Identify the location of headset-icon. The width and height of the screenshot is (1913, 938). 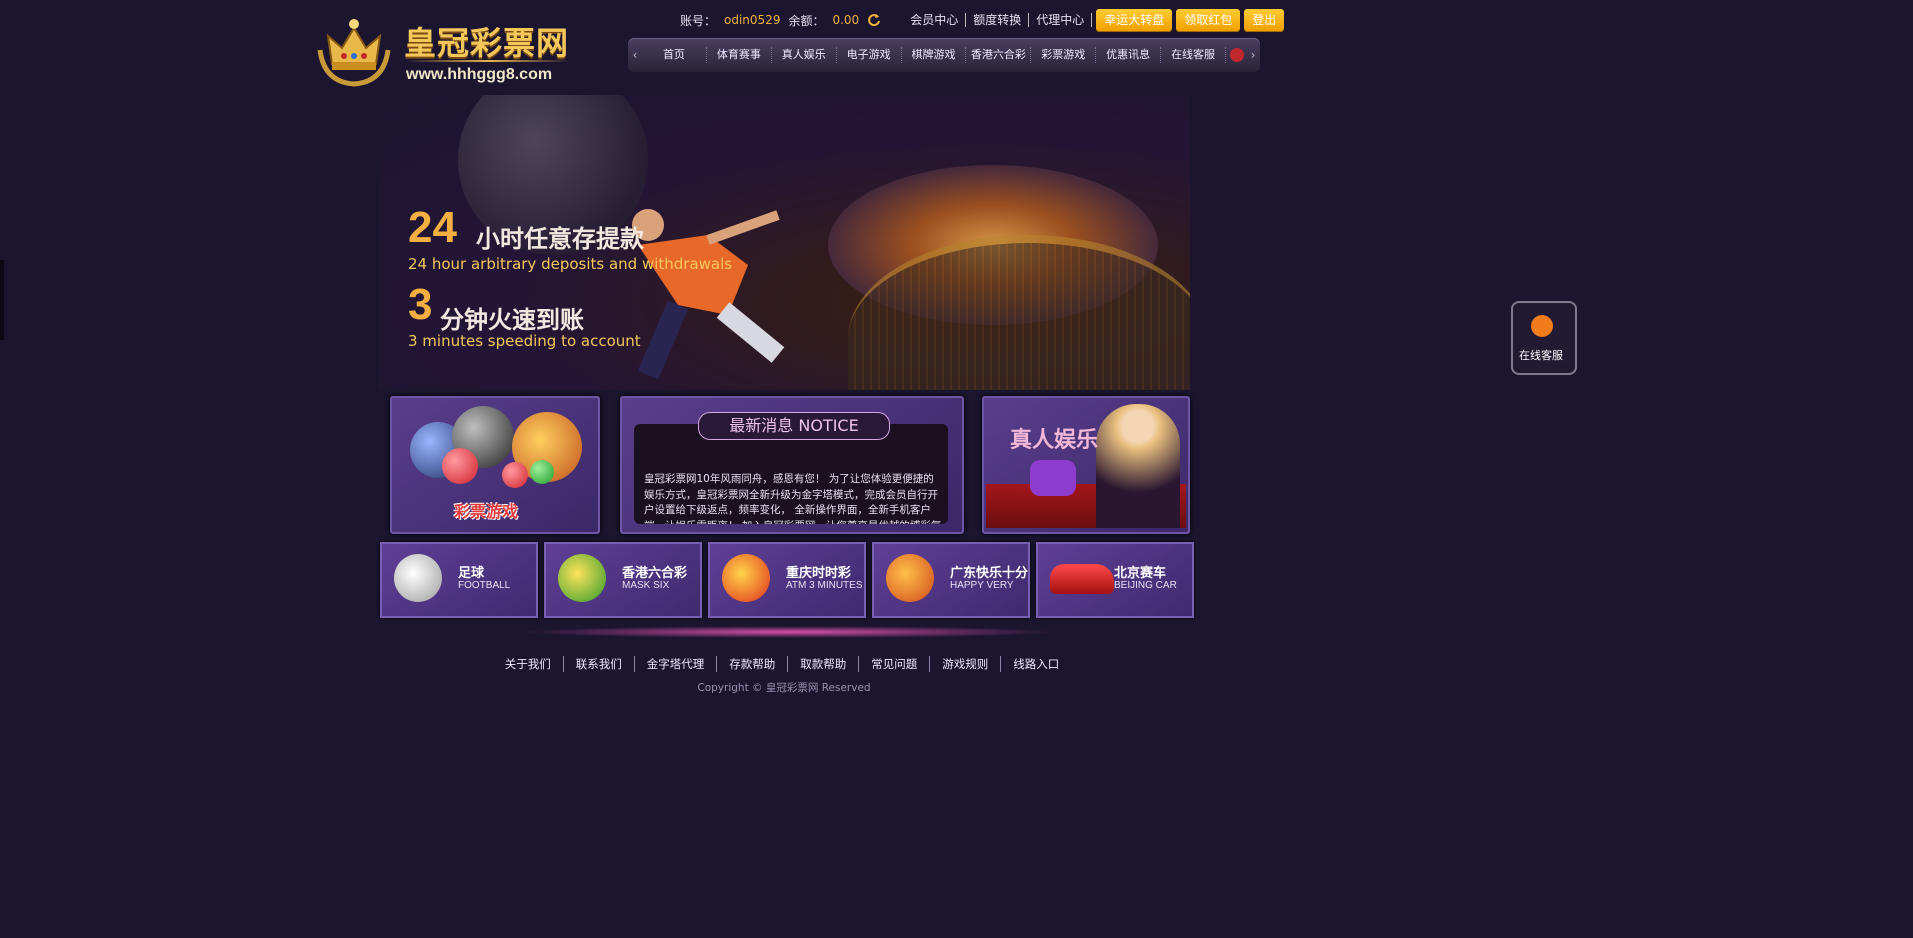
(1542, 326).